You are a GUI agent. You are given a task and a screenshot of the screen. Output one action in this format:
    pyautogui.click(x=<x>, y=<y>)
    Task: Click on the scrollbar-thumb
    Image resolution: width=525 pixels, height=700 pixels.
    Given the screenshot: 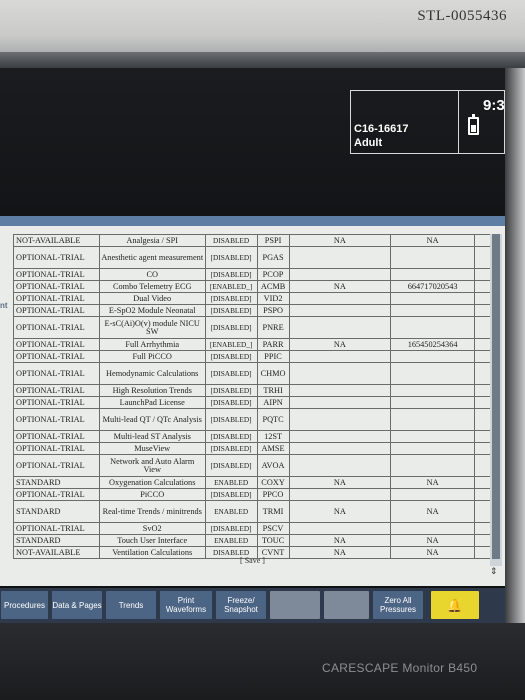 What is the action you would take?
    pyautogui.click(x=496, y=396)
    